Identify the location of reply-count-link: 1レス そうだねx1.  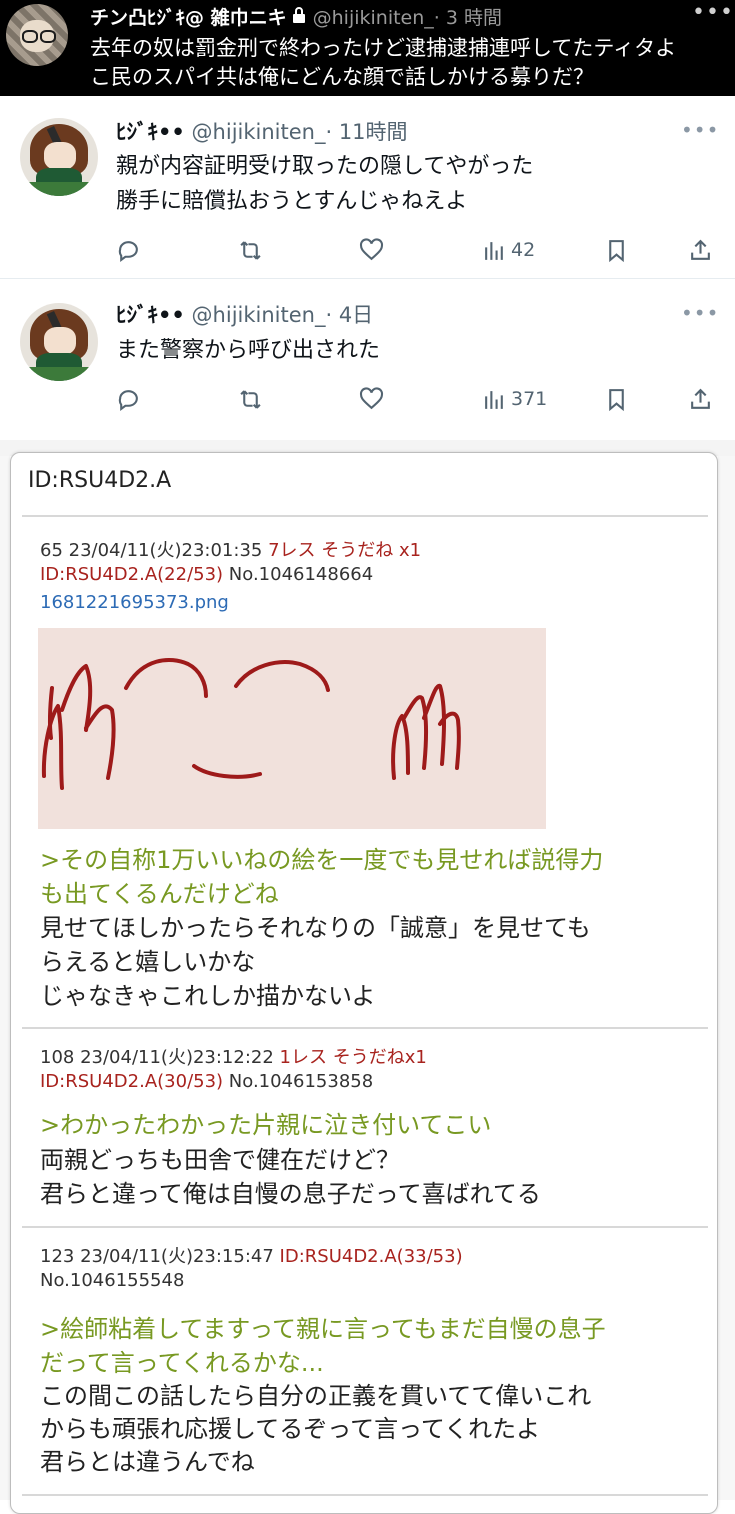
(353, 1057).